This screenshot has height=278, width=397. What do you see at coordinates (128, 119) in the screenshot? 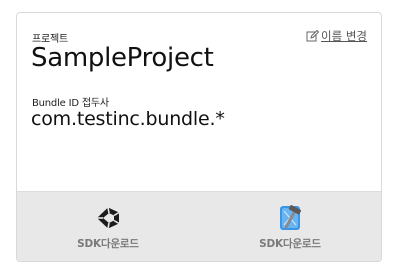
I see `bundle-id-value: com.testinc.bundle.*` at bounding box center [128, 119].